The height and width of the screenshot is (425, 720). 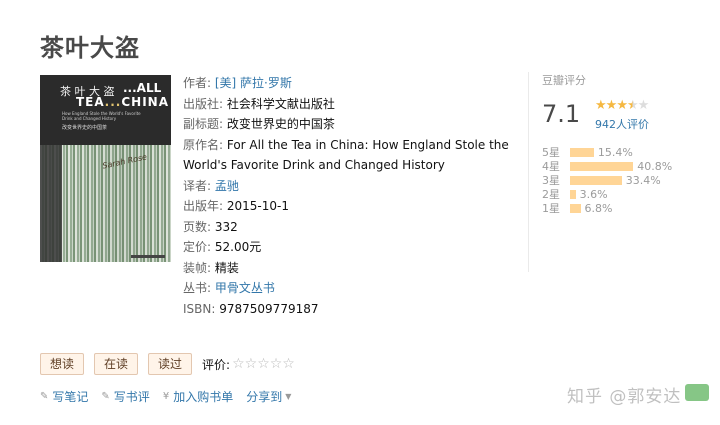 I want to click on action-bar: 想读 在读 读过 评价: ☆☆☆☆☆, so click(x=167, y=364).